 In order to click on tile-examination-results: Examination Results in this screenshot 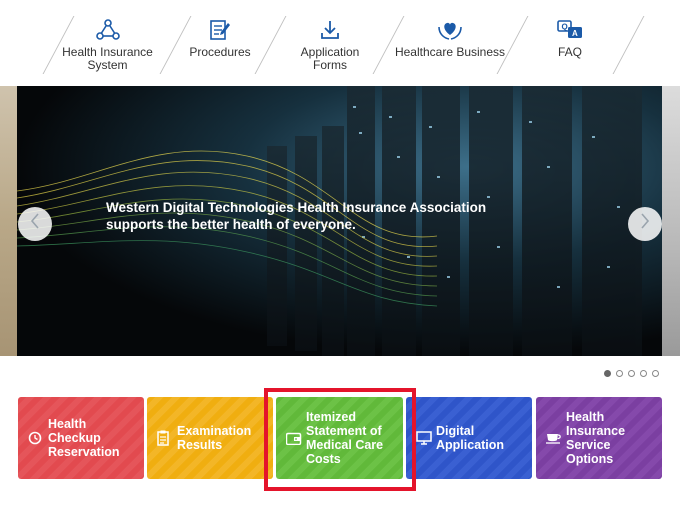, I will do `click(210, 438)`.